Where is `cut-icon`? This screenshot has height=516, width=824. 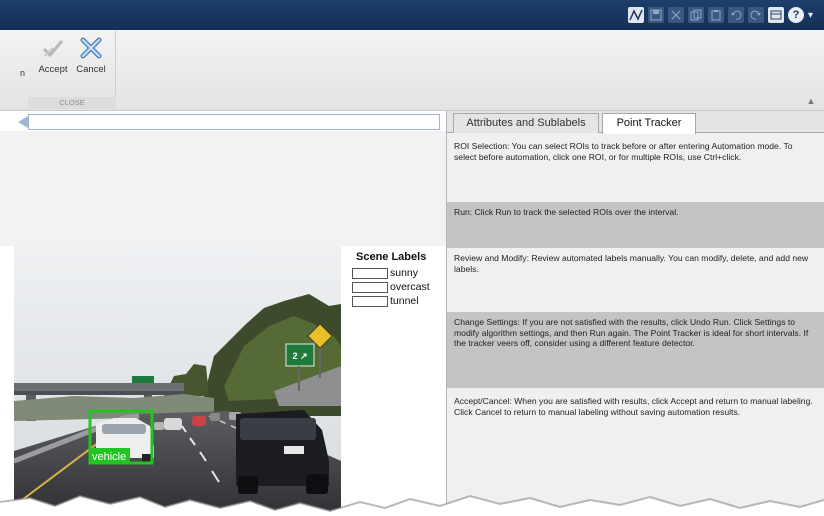 cut-icon is located at coordinates (676, 15).